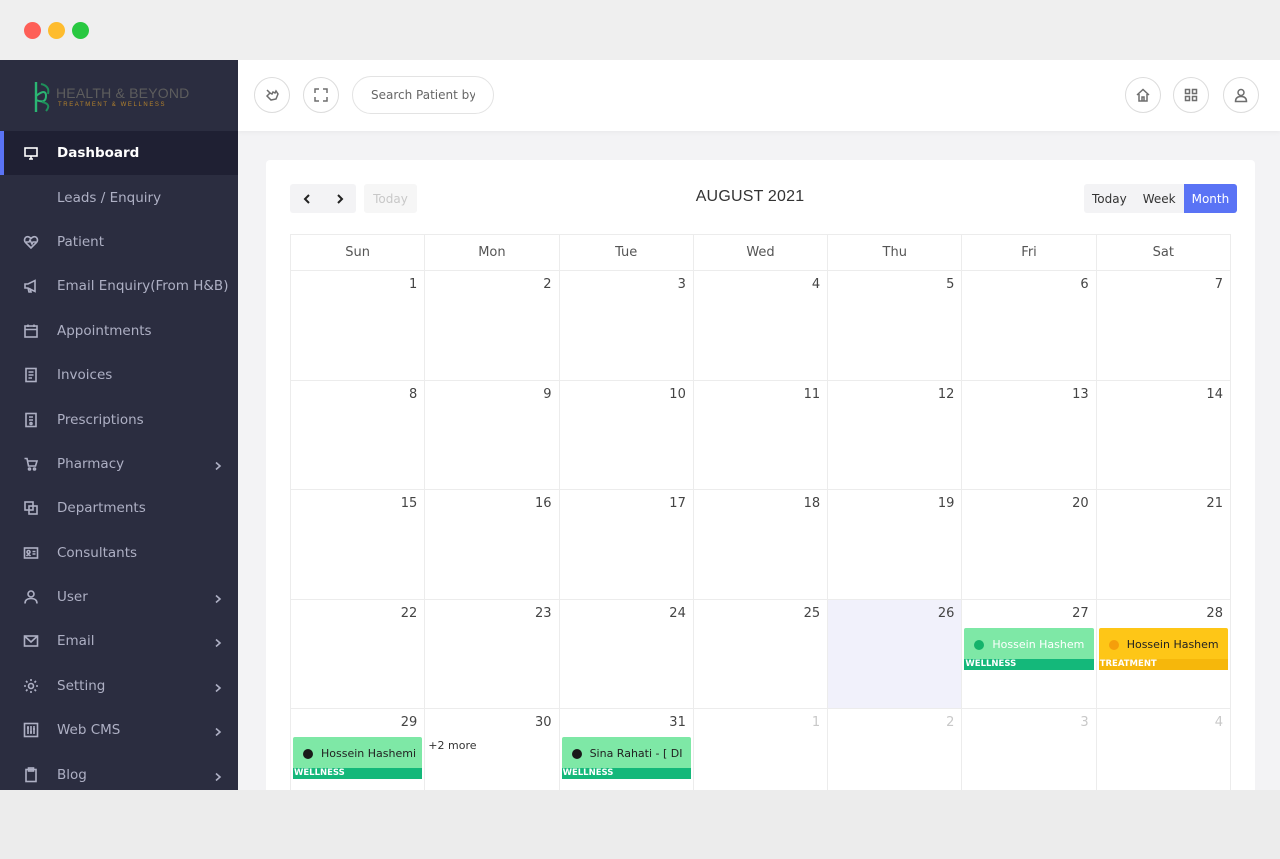 Image resolution: width=1280 pixels, height=859 pixels. What do you see at coordinates (119, 464) in the screenshot?
I see `sidebar-item-pharmacy: Pharmacy` at bounding box center [119, 464].